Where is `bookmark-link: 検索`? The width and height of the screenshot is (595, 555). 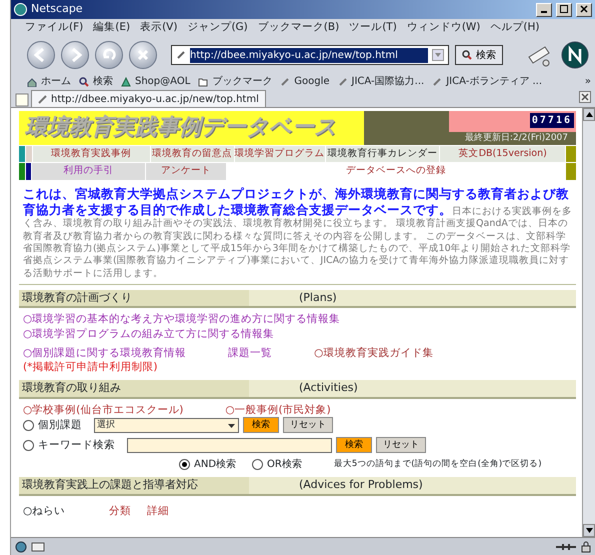 bookmark-link: 検索 is located at coordinates (96, 81).